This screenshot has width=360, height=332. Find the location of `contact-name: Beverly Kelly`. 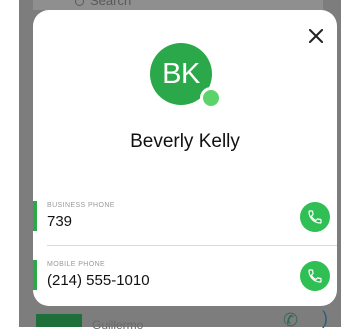

contact-name: Beverly Kelly is located at coordinates (185, 141).